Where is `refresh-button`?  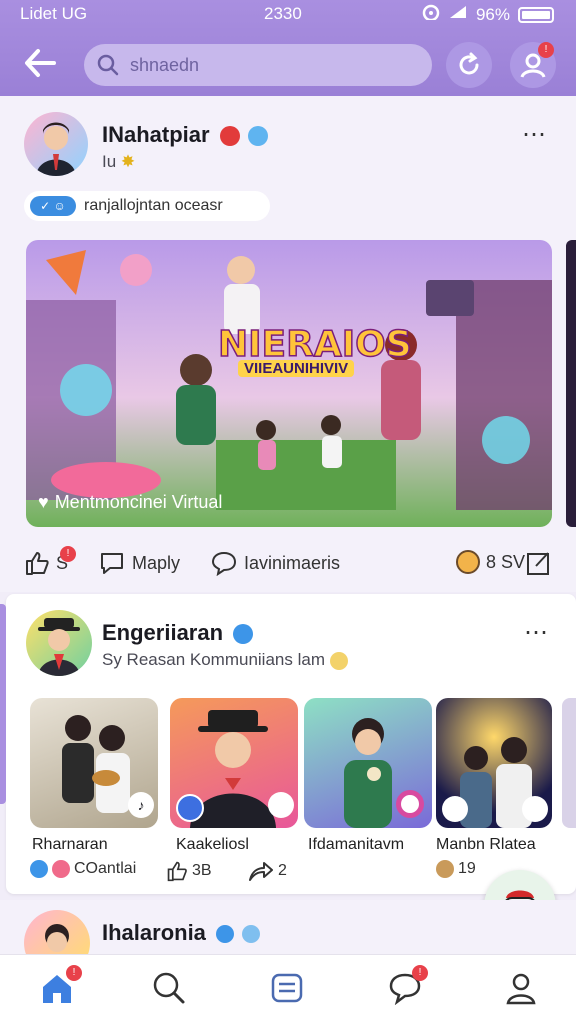 refresh-button is located at coordinates (469, 65).